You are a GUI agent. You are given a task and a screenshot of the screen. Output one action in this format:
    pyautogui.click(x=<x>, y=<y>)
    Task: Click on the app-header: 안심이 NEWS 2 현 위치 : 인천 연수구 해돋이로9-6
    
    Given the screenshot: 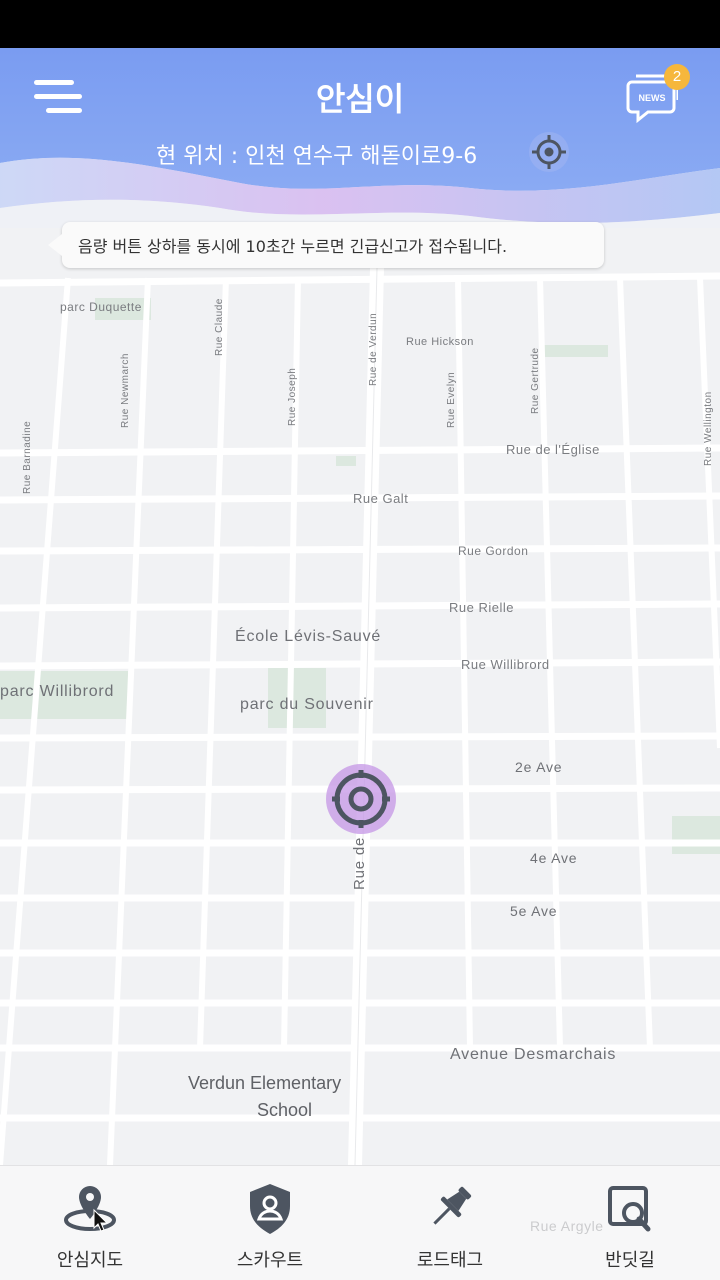 What is the action you would take?
    pyautogui.click(x=360, y=138)
    